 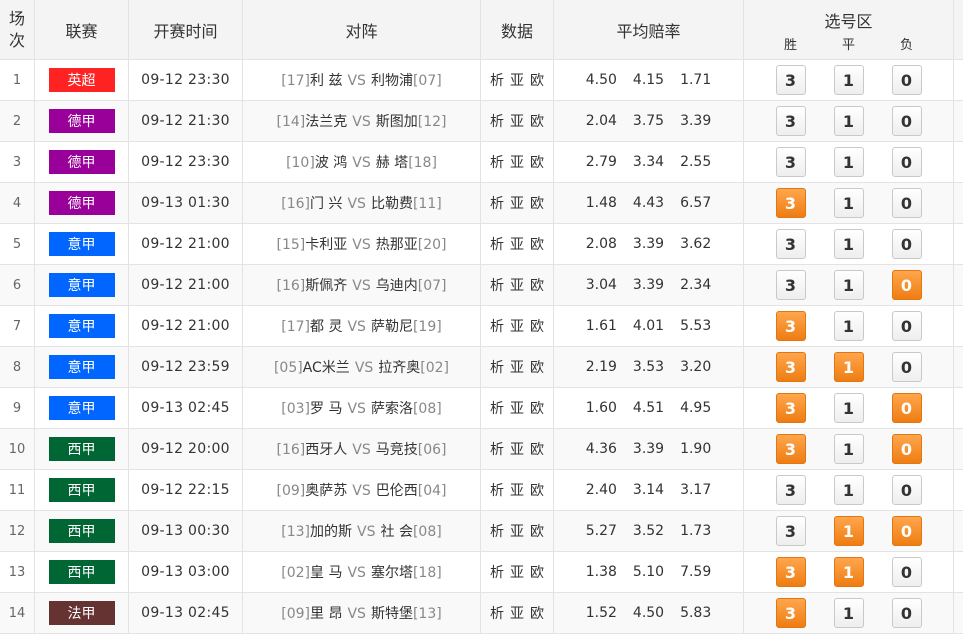 I want to click on home-team: 里 昂, so click(x=326, y=614).